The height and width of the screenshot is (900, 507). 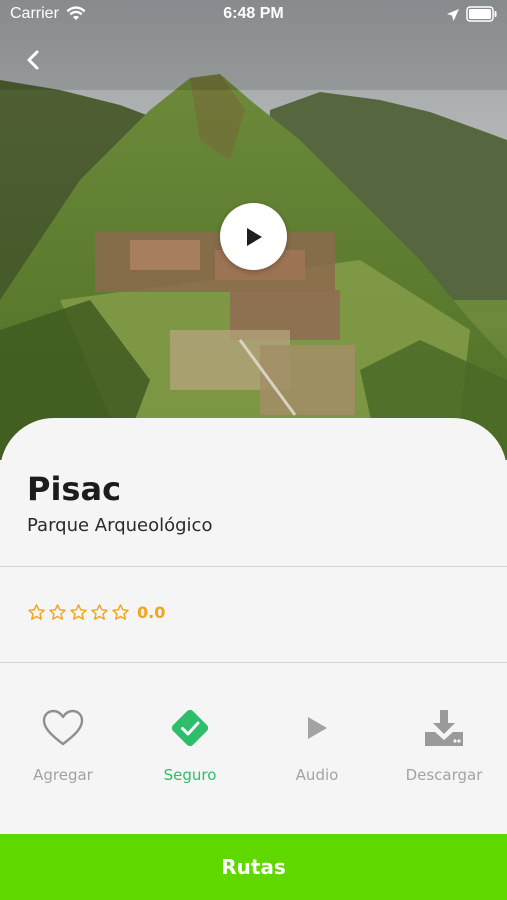 What do you see at coordinates (444, 728) in the screenshot?
I see `download-icon` at bounding box center [444, 728].